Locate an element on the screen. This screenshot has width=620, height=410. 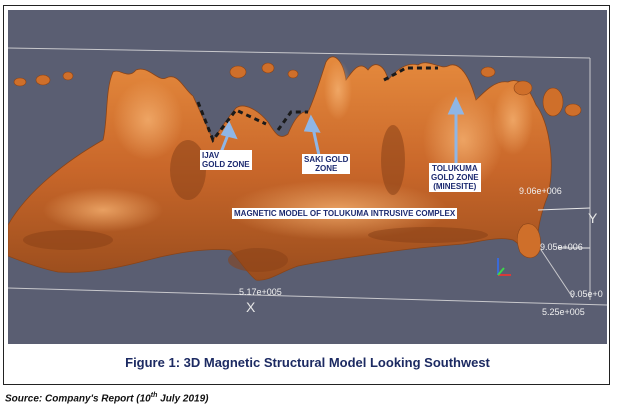
label-ijav-line1: IJAV is located at coordinates (211, 155).